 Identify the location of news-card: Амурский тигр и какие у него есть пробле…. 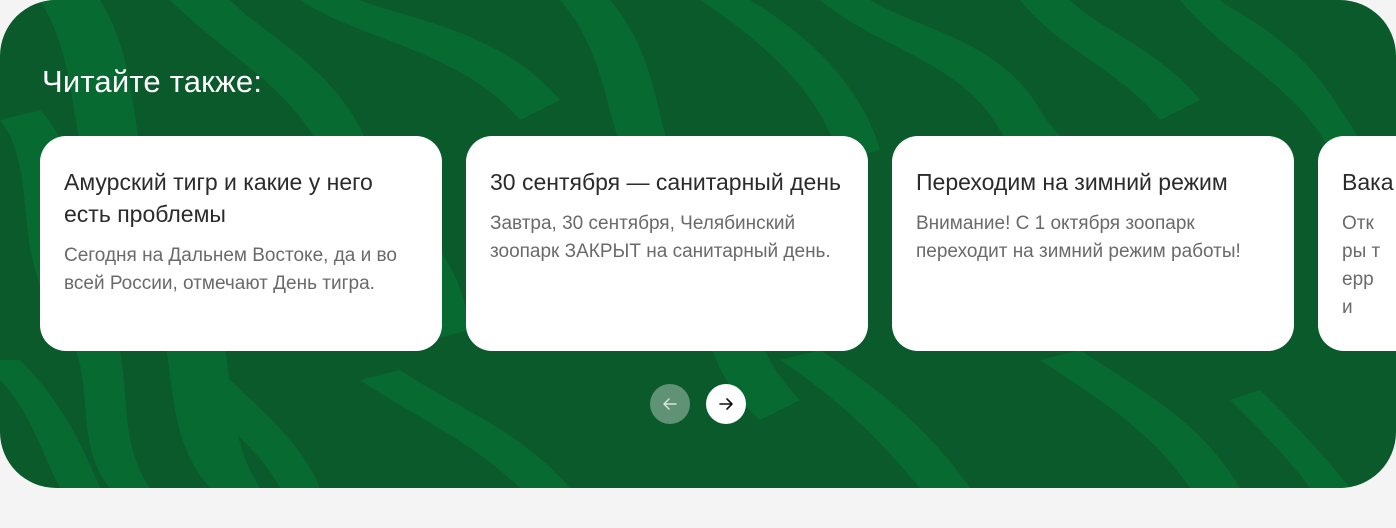
(241, 243).